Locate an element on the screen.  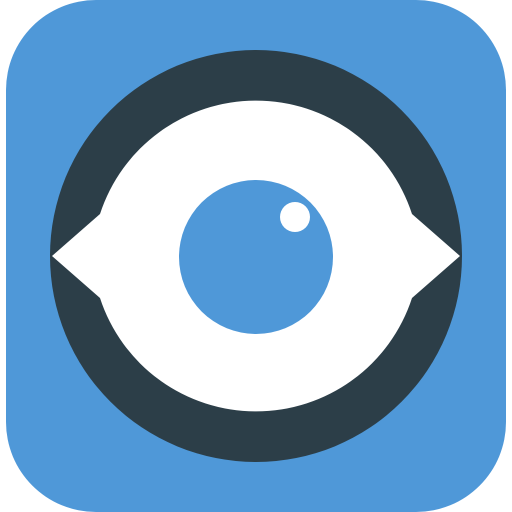
eye-iris is located at coordinates (256, 257).